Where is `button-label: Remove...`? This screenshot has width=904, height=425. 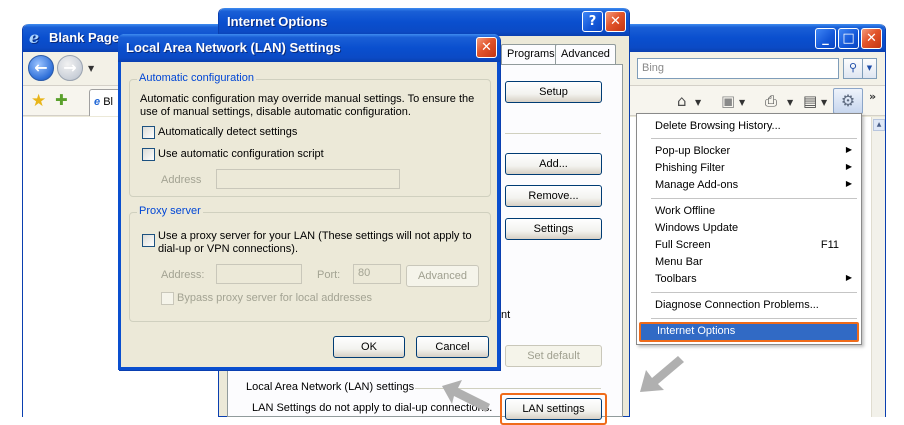
button-label: Remove... is located at coordinates (553, 196).